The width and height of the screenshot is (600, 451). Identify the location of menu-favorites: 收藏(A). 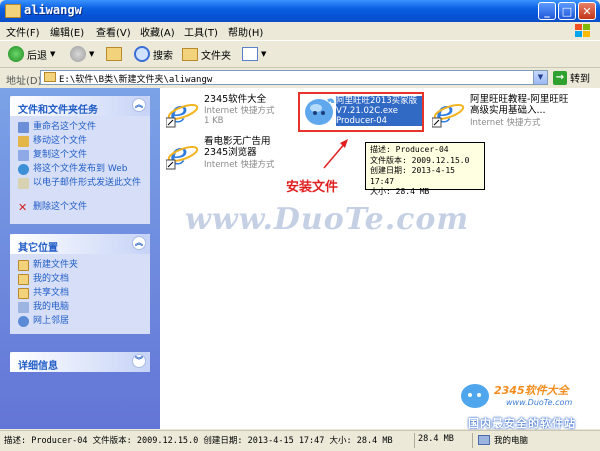
(157, 31).